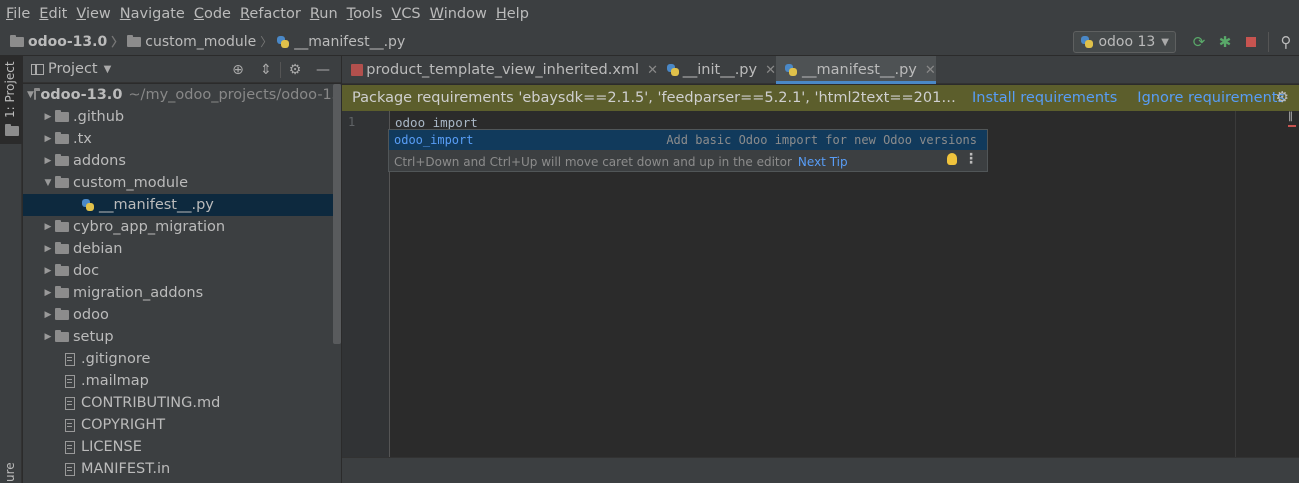  What do you see at coordinates (212, 14) in the screenshot?
I see `menu-code: Code` at bounding box center [212, 14].